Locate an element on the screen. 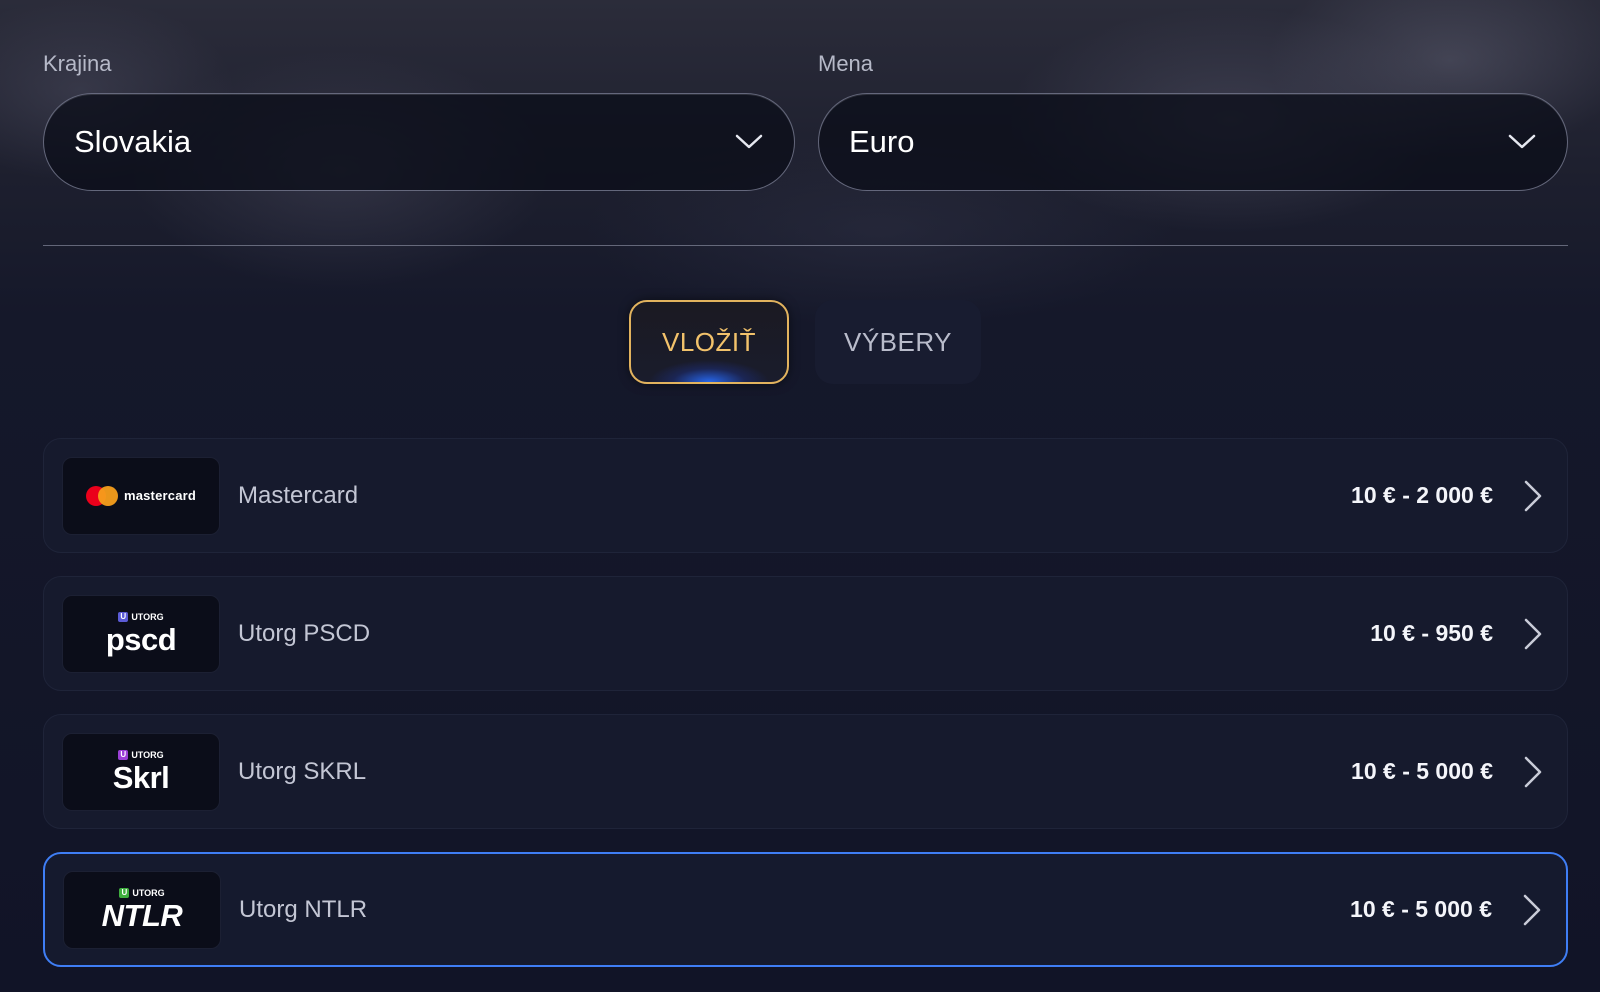  payment-method-mastercard: mastercard Mastercard 10 € - 2 000 € is located at coordinates (805, 495).